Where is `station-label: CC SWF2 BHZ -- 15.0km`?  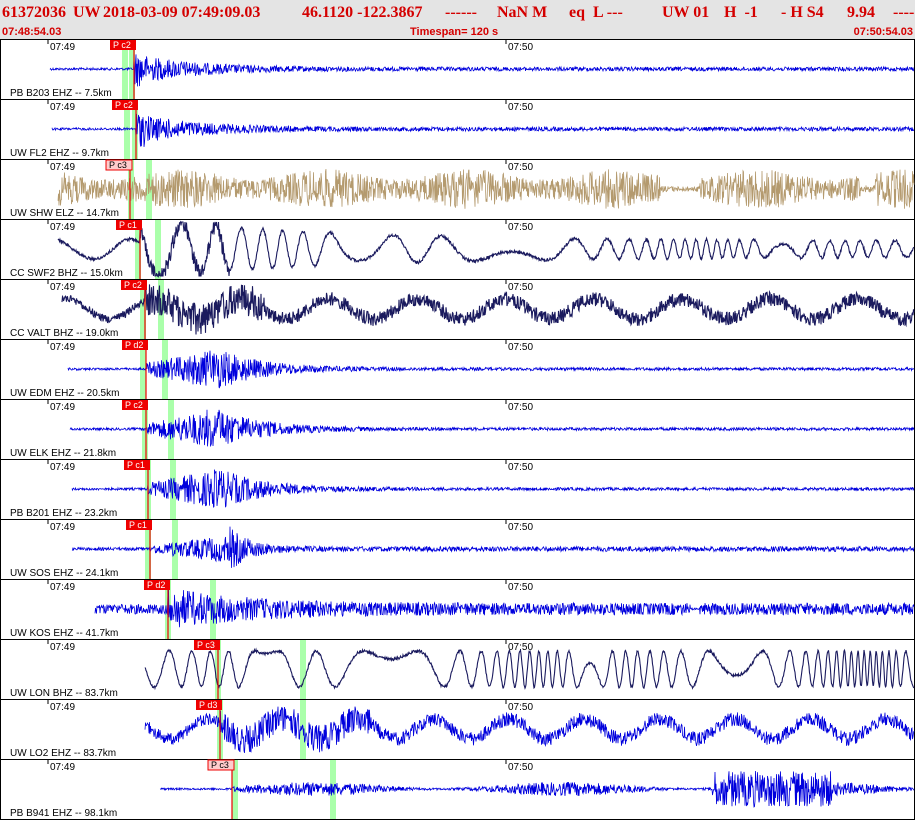
station-label: CC SWF2 BHZ -- 15.0km is located at coordinates (66, 273).